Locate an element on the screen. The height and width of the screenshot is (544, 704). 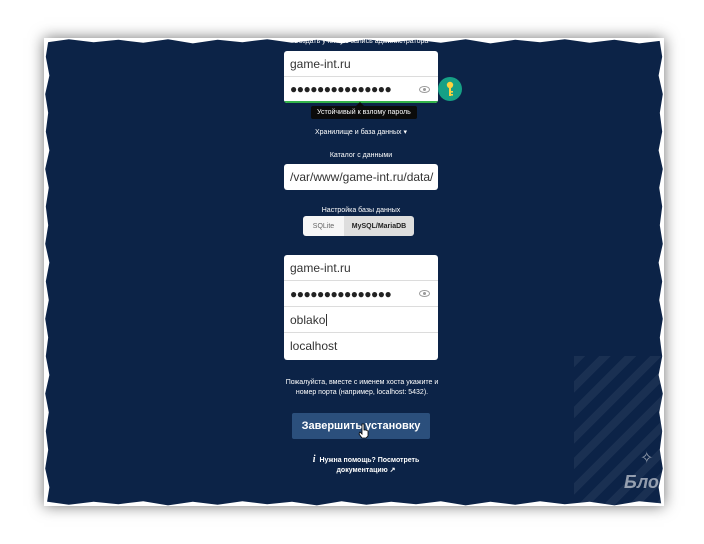
sqlite-option: SQLite is located at coordinates (323, 226).